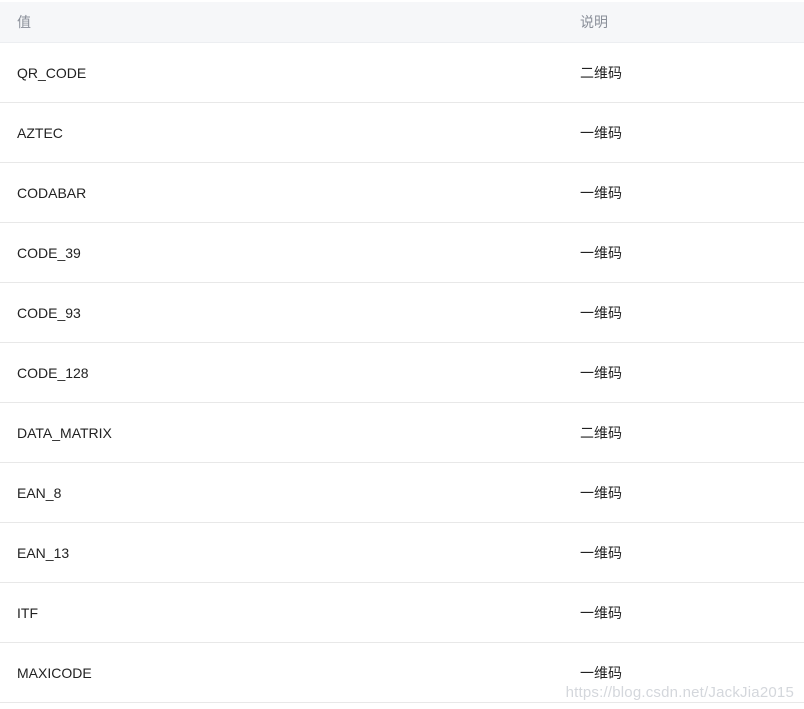 The width and height of the screenshot is (804, 709). What do you see at coordinates (402, 193) in the screenshot?
I see `table-row: CODABAR 一维码` at bounding box center [402, 193].